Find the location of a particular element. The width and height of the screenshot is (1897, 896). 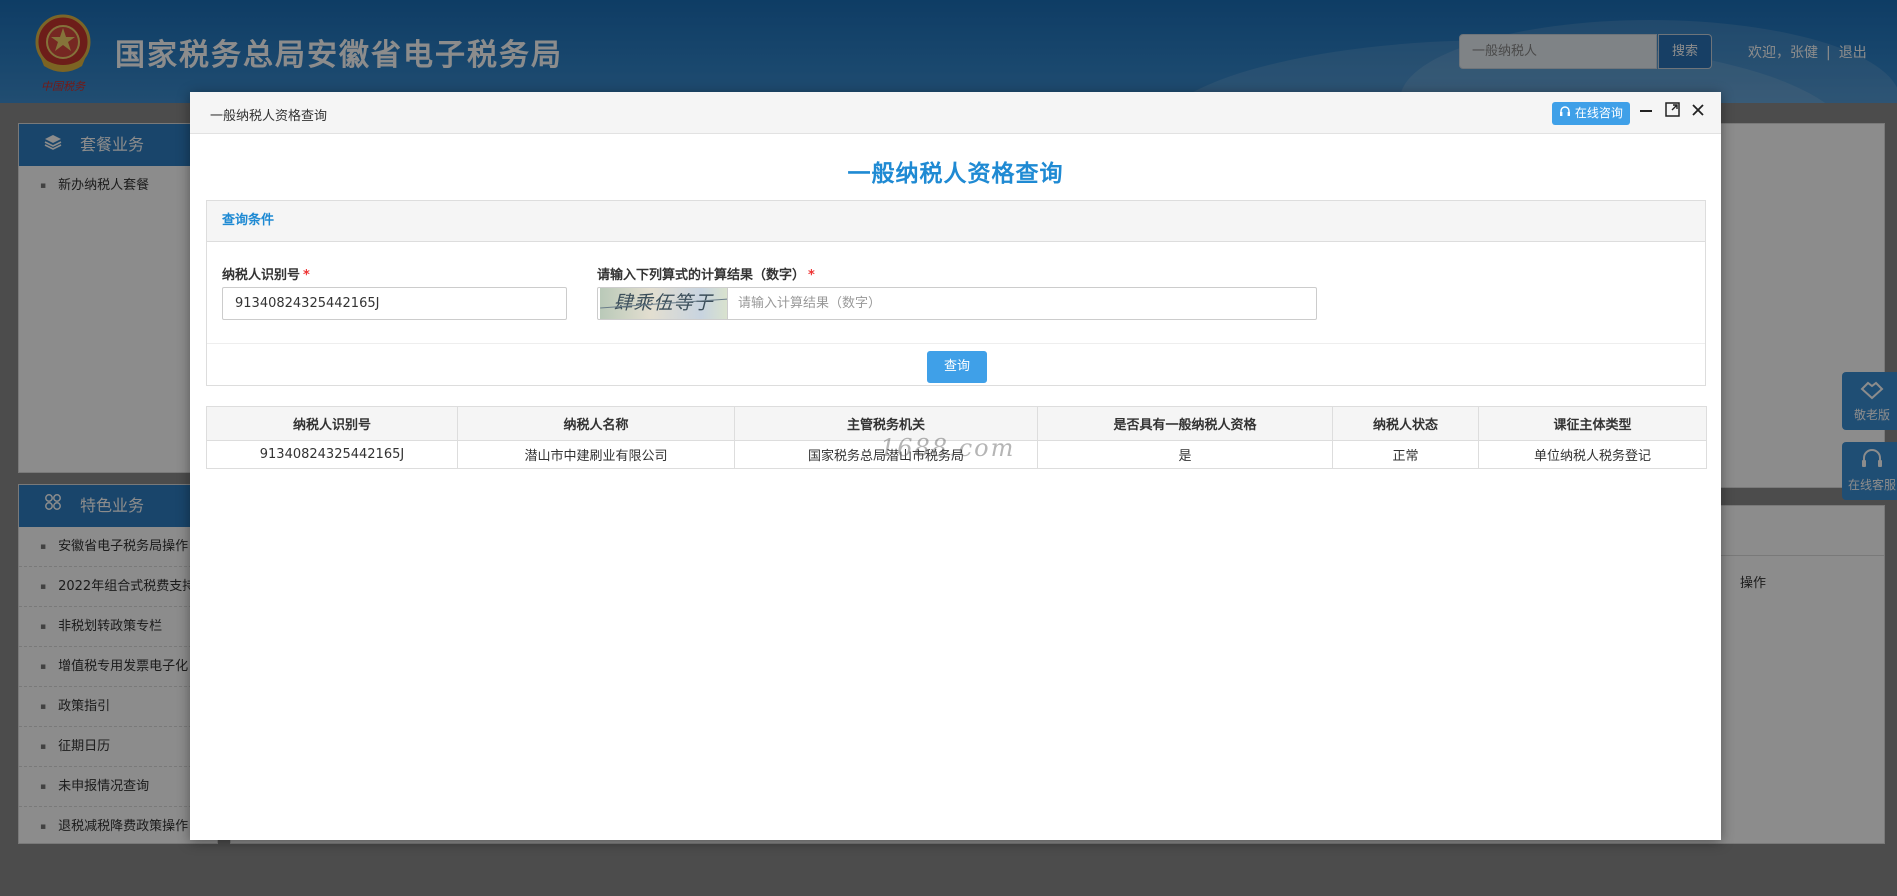

cell-status: 正常 is located at coordinates (1405, 454).